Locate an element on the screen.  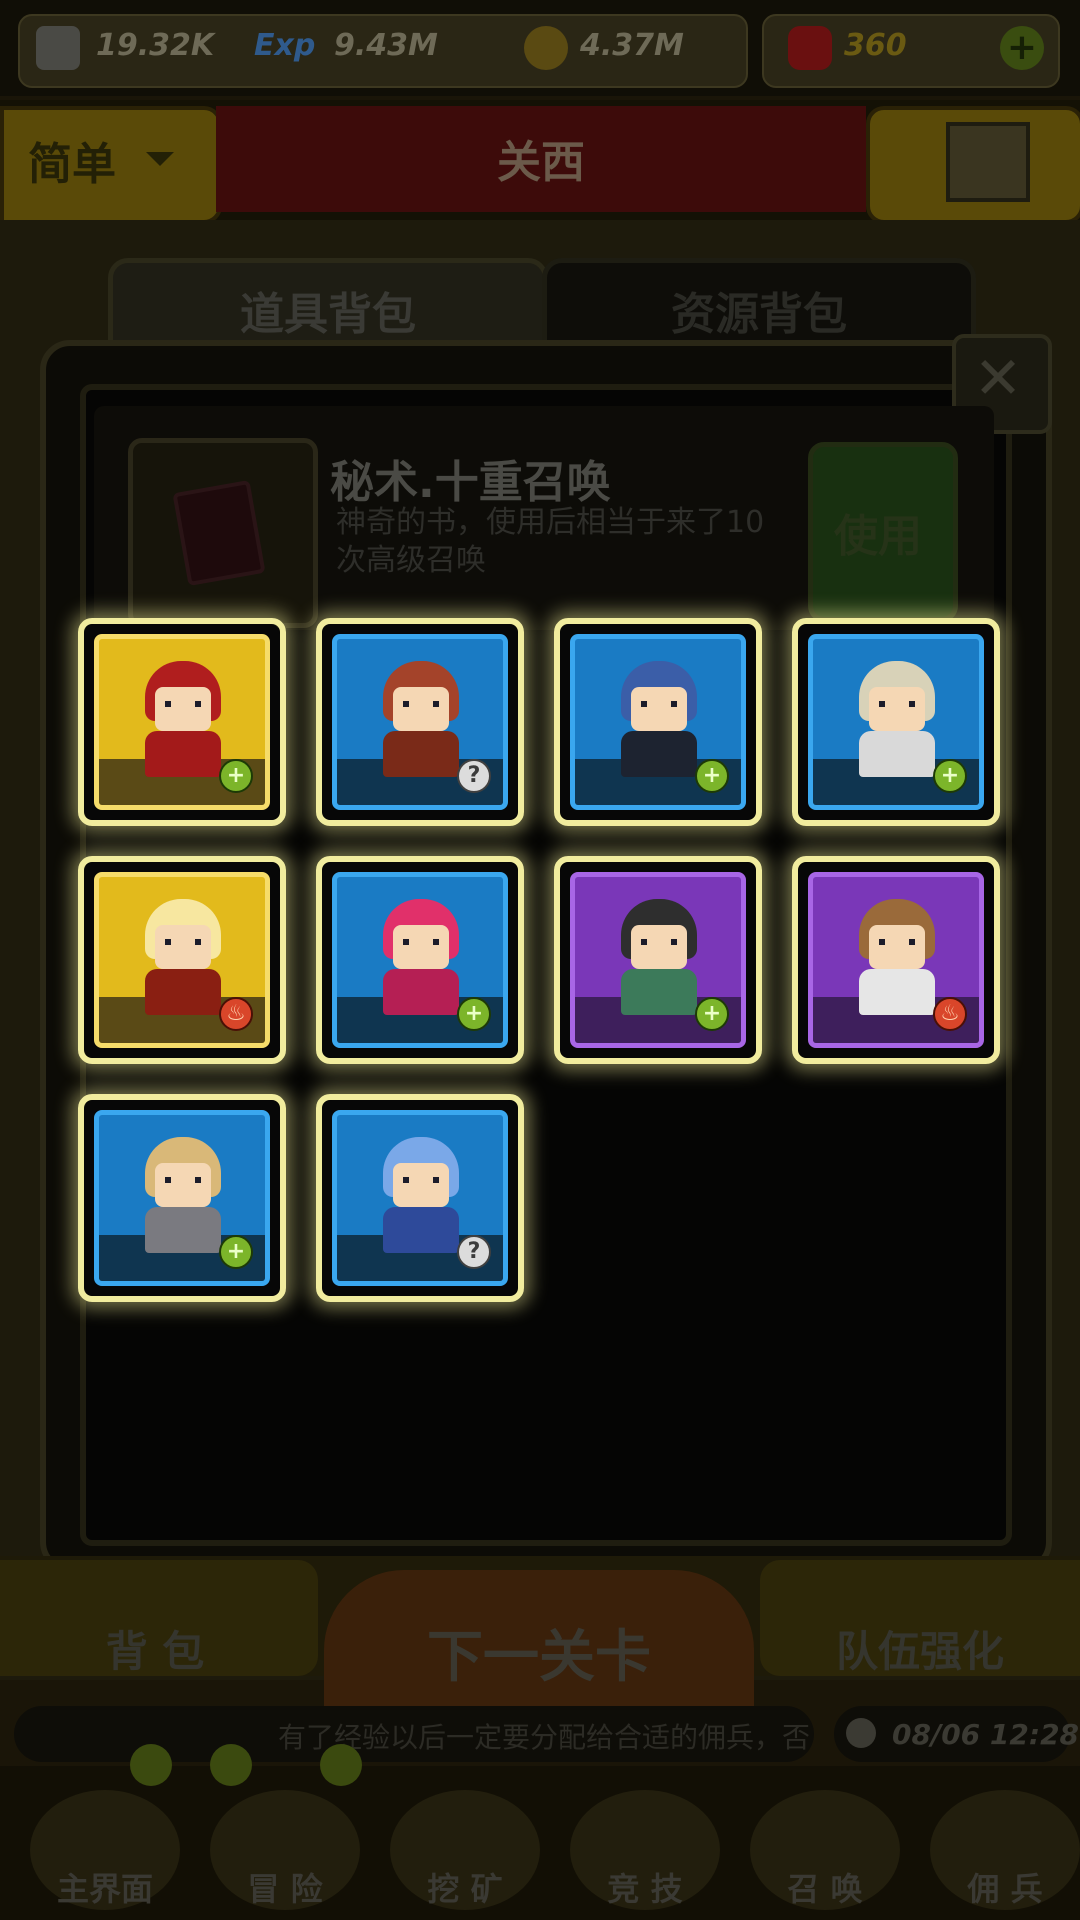
meat-gem-icon is located at coordinates (810, 48).